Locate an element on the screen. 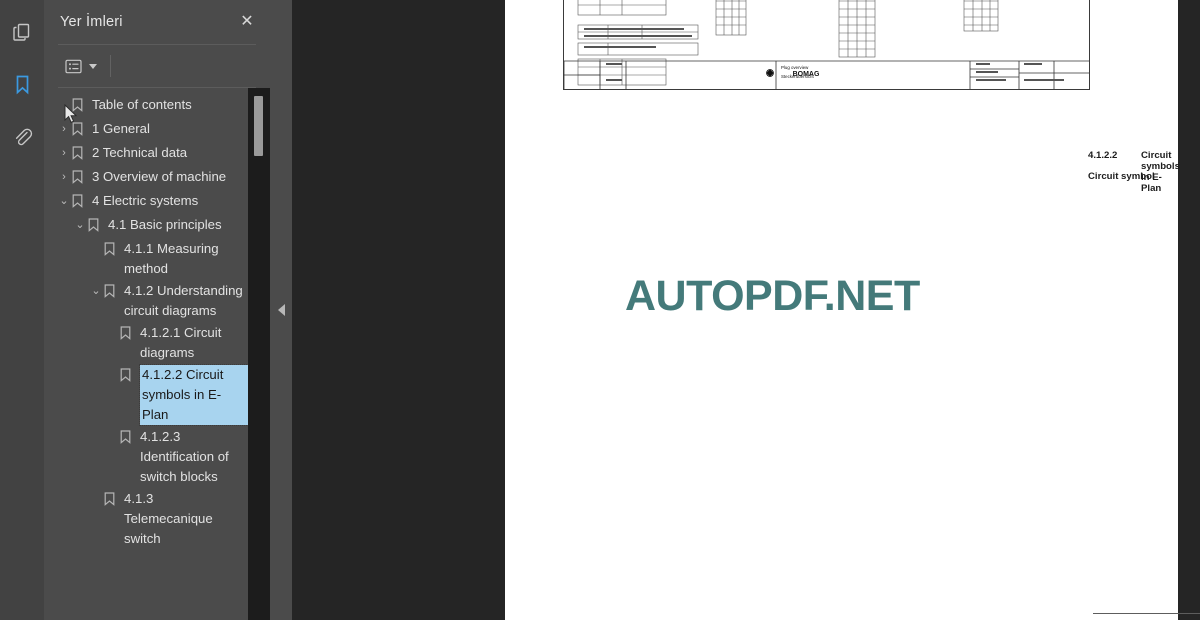  toolbar-divider is located at coordinates (110, 66).